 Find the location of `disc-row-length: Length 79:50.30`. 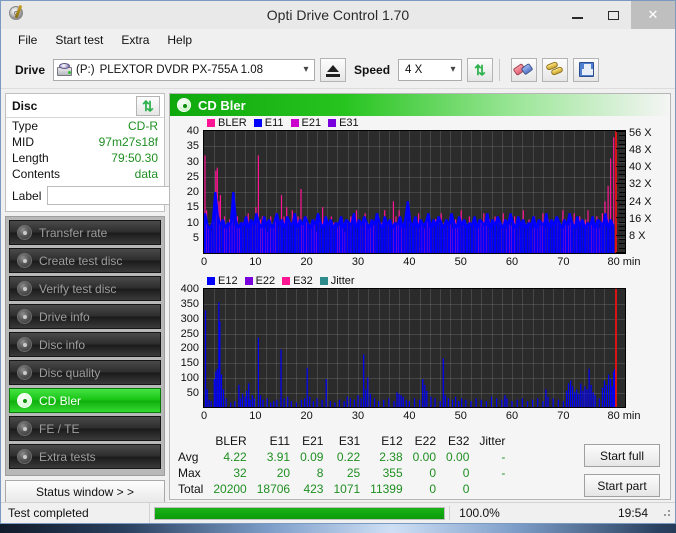

disc-row-length: Length 79:50.30 is located at coordinates (85, 158).